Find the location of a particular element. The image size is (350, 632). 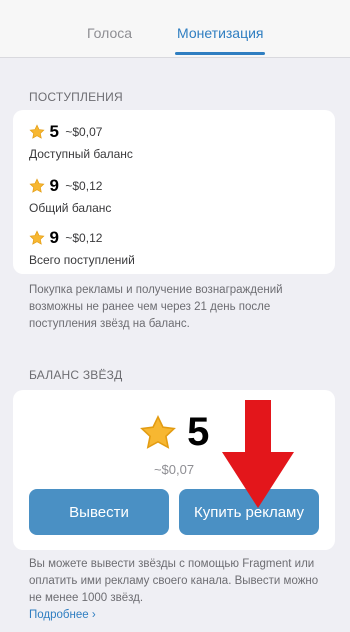

more-link: Подробнее › is located at coordinates (62, 615).